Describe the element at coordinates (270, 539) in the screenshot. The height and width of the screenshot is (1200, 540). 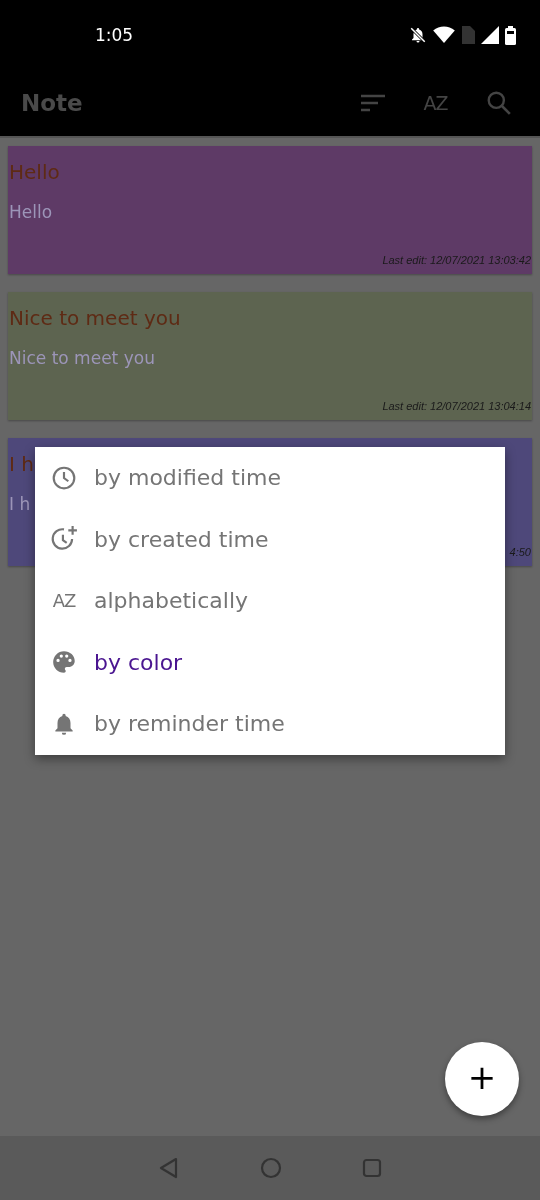
I see `sort-option: by created time` at that location.